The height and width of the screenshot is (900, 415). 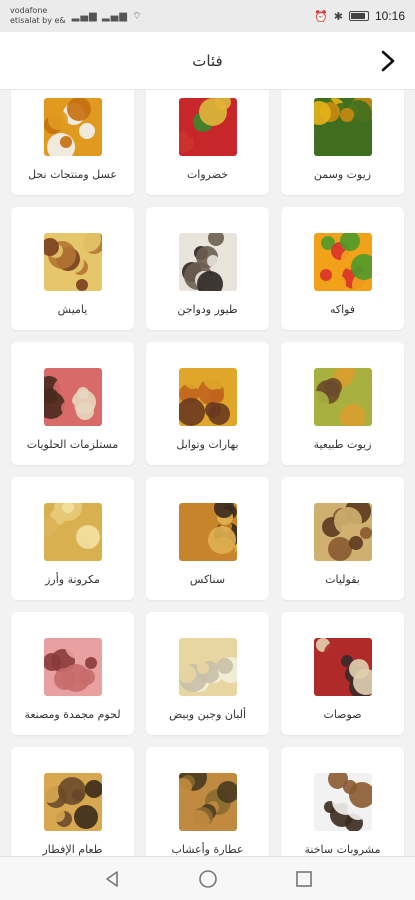 I want to click on hot-drinks-photo, so click(x=342, y=802).